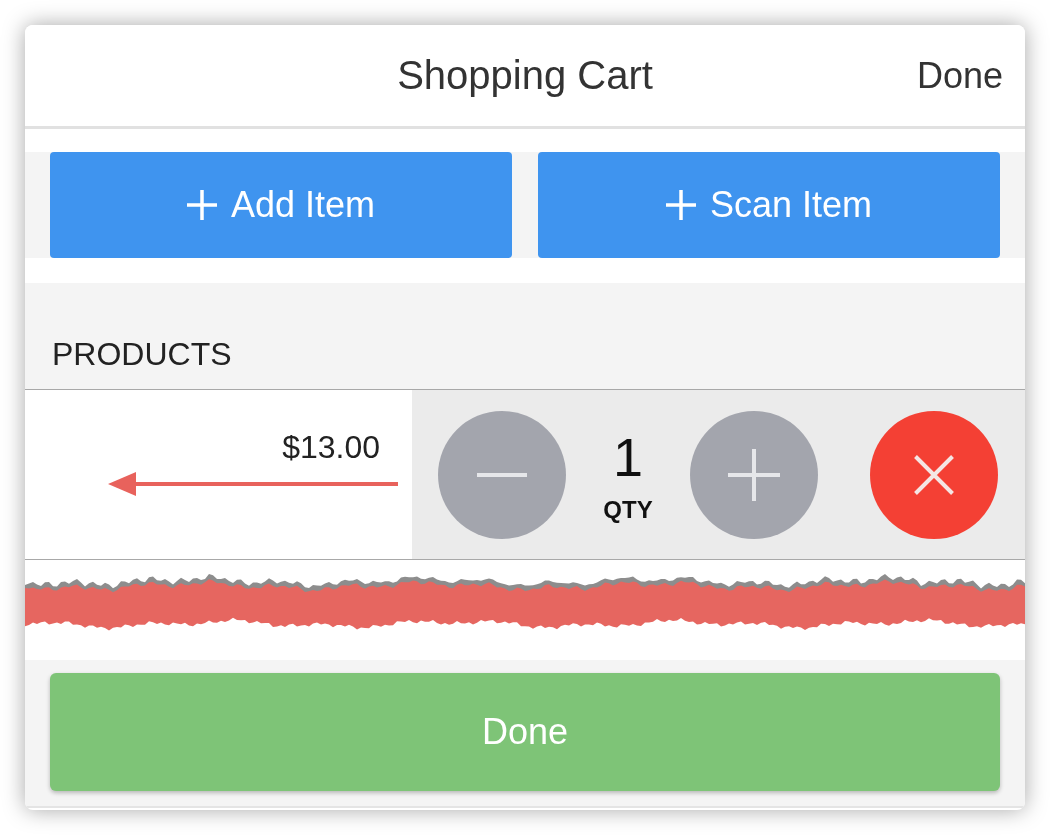 Image resolution: width=1050 pixels, height=837 pixels. What do you see at coordinates (959, 76) in the screenshot?
I see `done-link: Done` at bounding box center [959, 76].